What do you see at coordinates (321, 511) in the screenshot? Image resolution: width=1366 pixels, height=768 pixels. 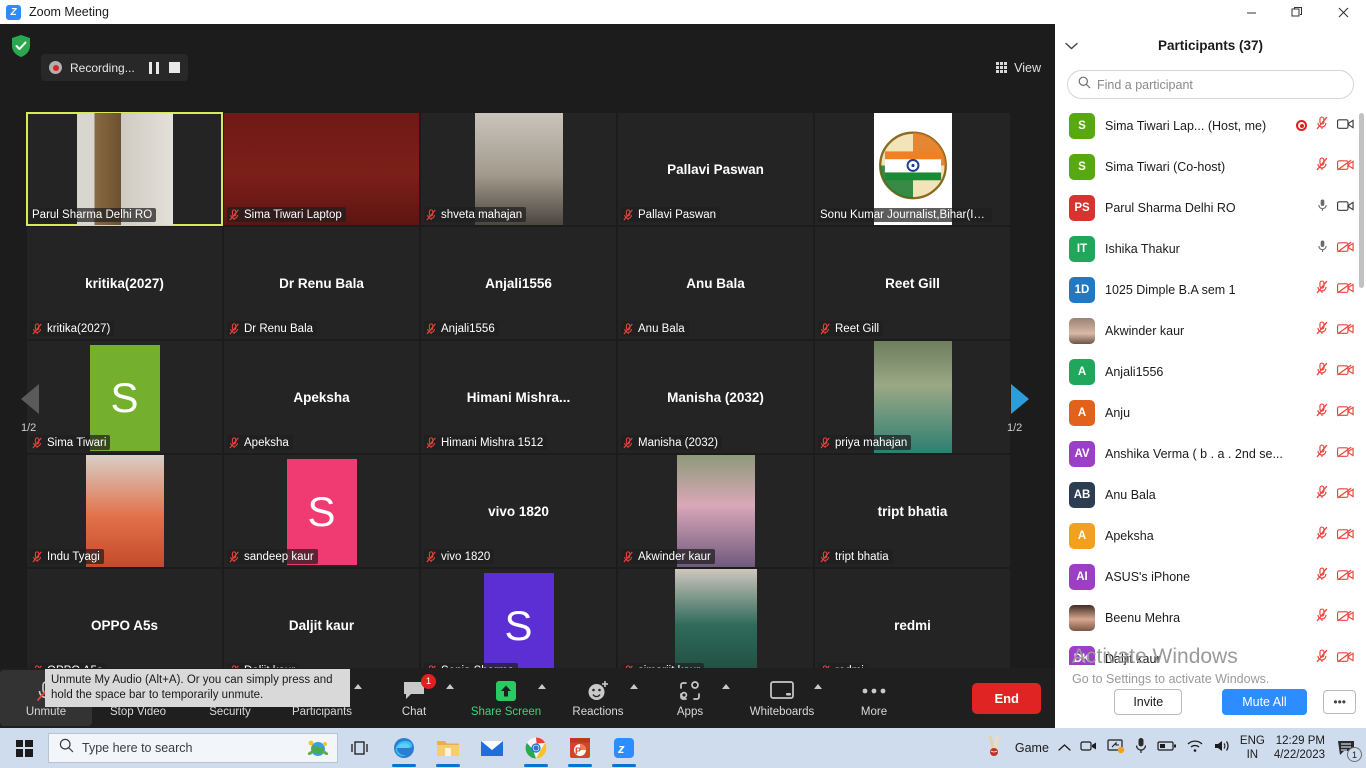 I see `video-tile: Ssandeep kaur` at bounding box center [321, 511].